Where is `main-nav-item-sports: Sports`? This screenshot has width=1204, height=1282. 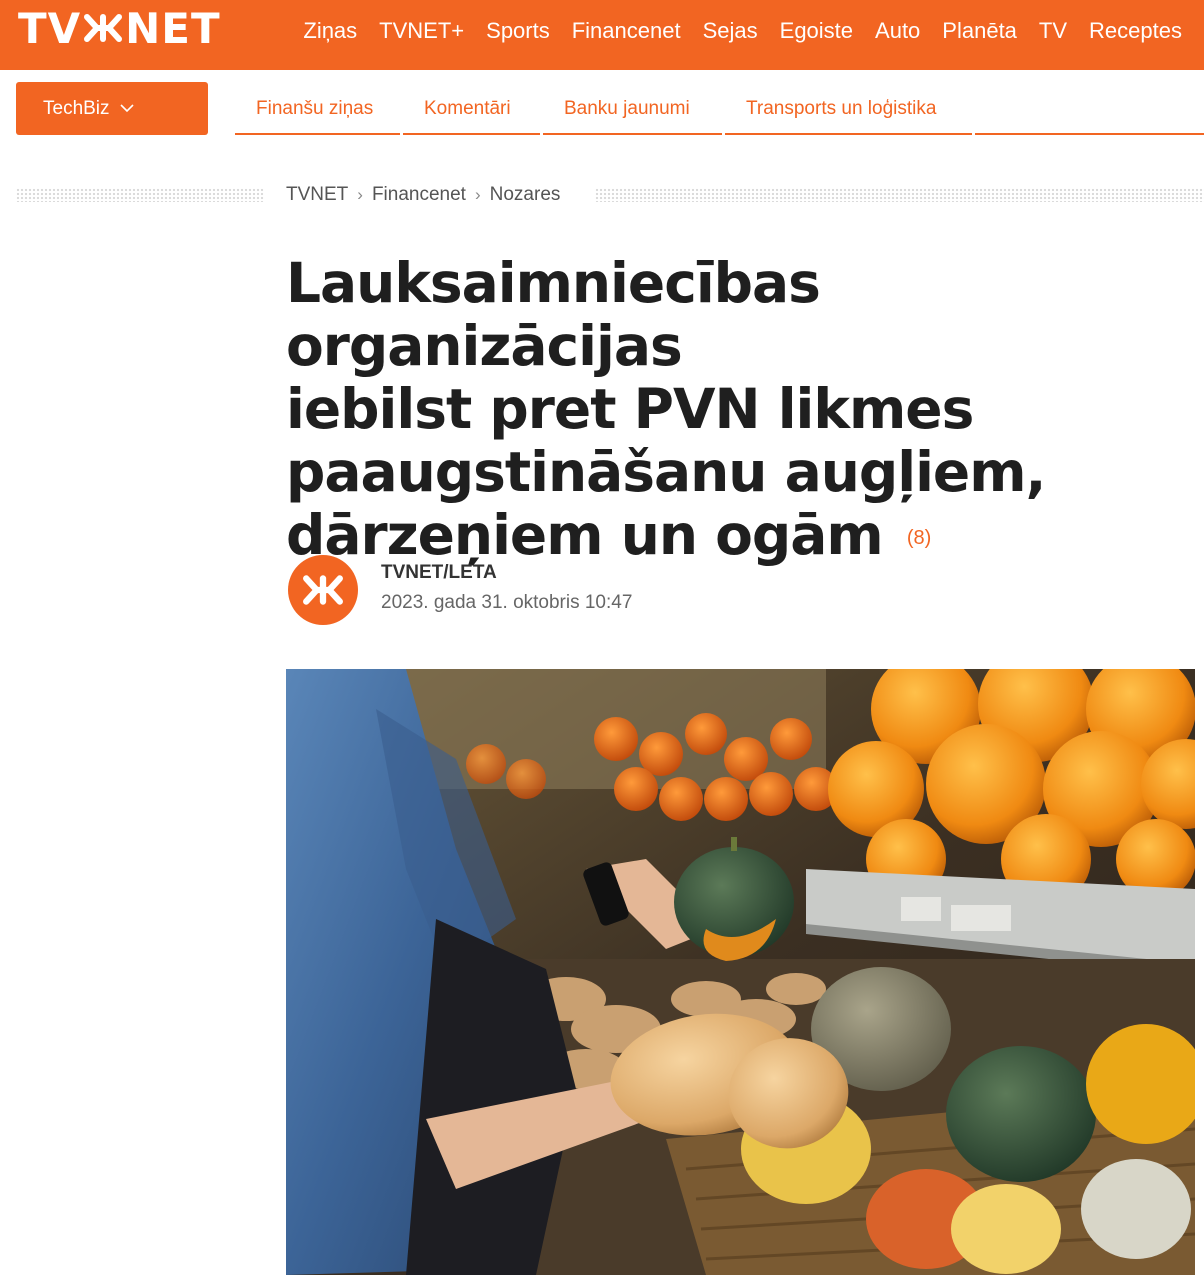 main-nav-item-sports: Sports is located at coordinates (518, 31).